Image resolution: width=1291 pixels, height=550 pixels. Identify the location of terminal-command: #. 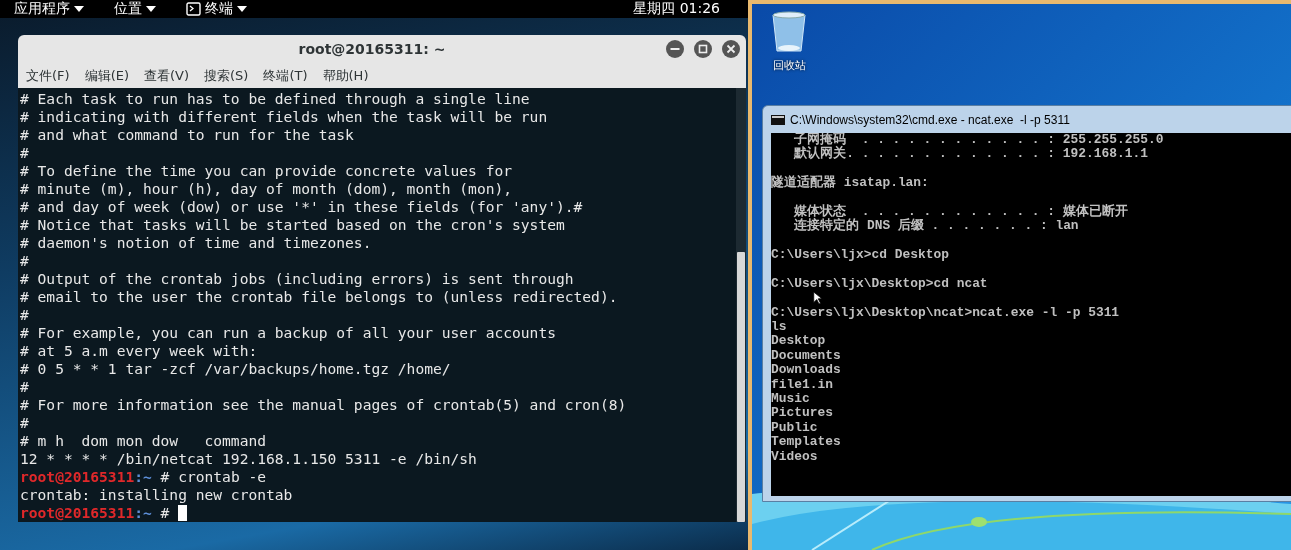
(164, 513).